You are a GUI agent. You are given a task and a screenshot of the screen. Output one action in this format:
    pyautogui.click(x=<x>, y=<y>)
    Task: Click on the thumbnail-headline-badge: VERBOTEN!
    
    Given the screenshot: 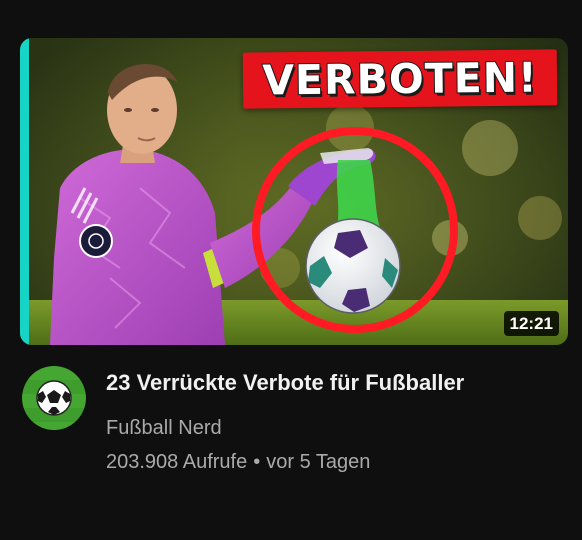 What is the action you would take?
    pyautogui.click(x=400, y=79)
    